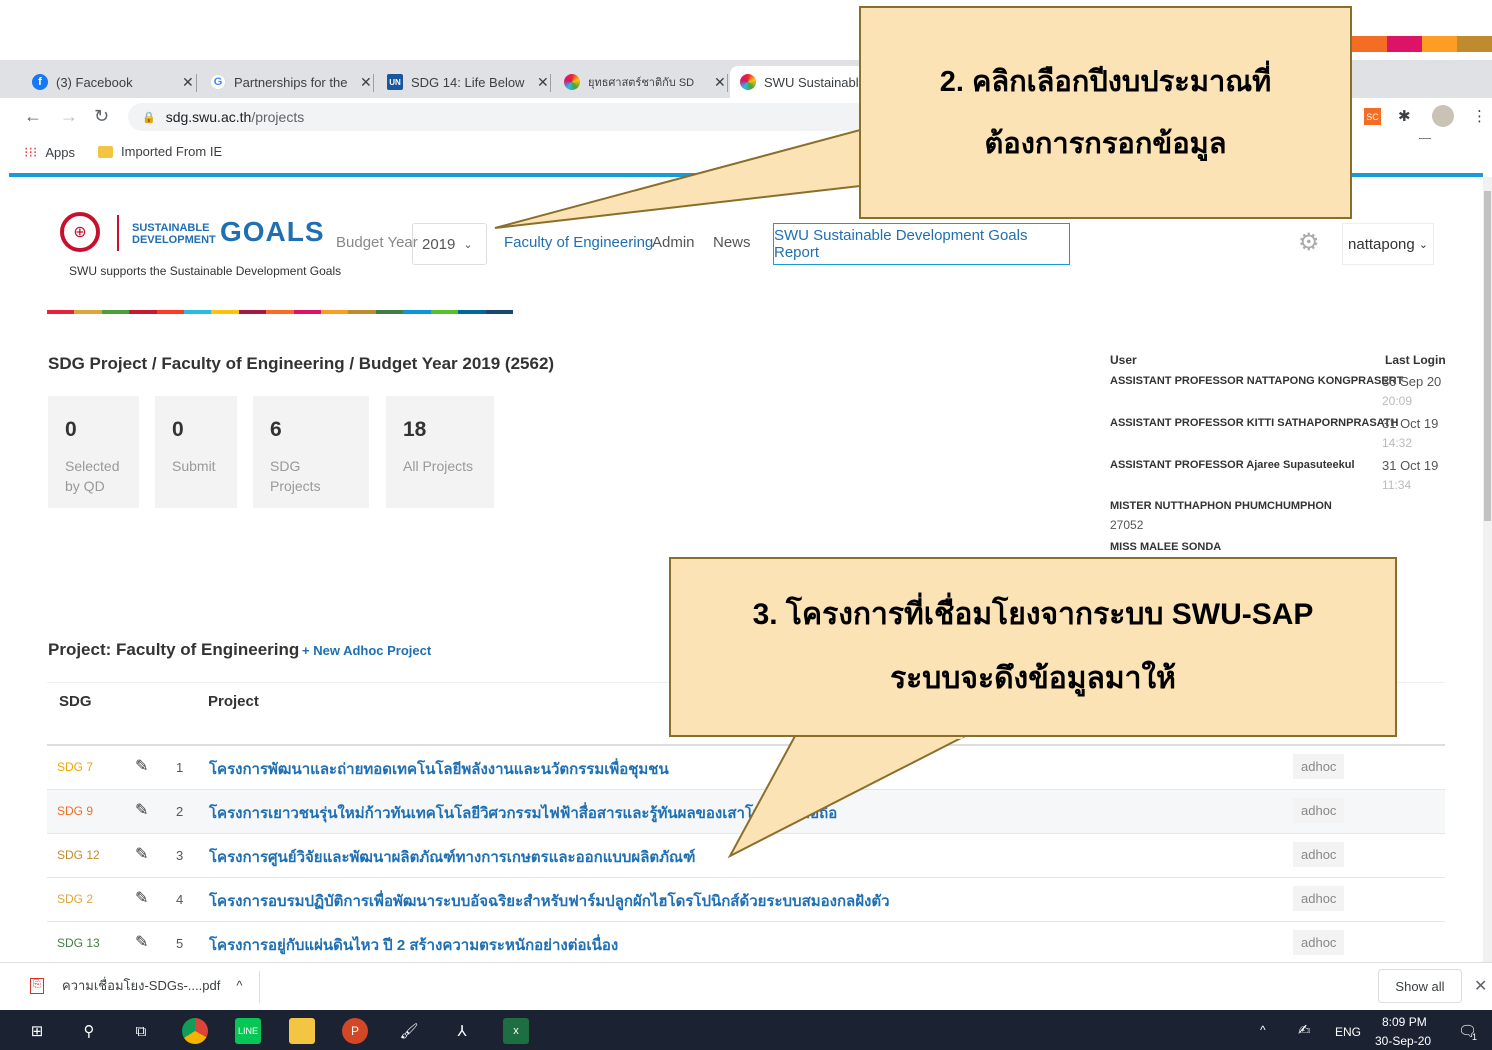 This screenshot has height=1050, width=1492. What do you see at coordinates (1487, 356) in the screenshot?
I see `scrollbar-thumb` at bounding box center [1487, 356].